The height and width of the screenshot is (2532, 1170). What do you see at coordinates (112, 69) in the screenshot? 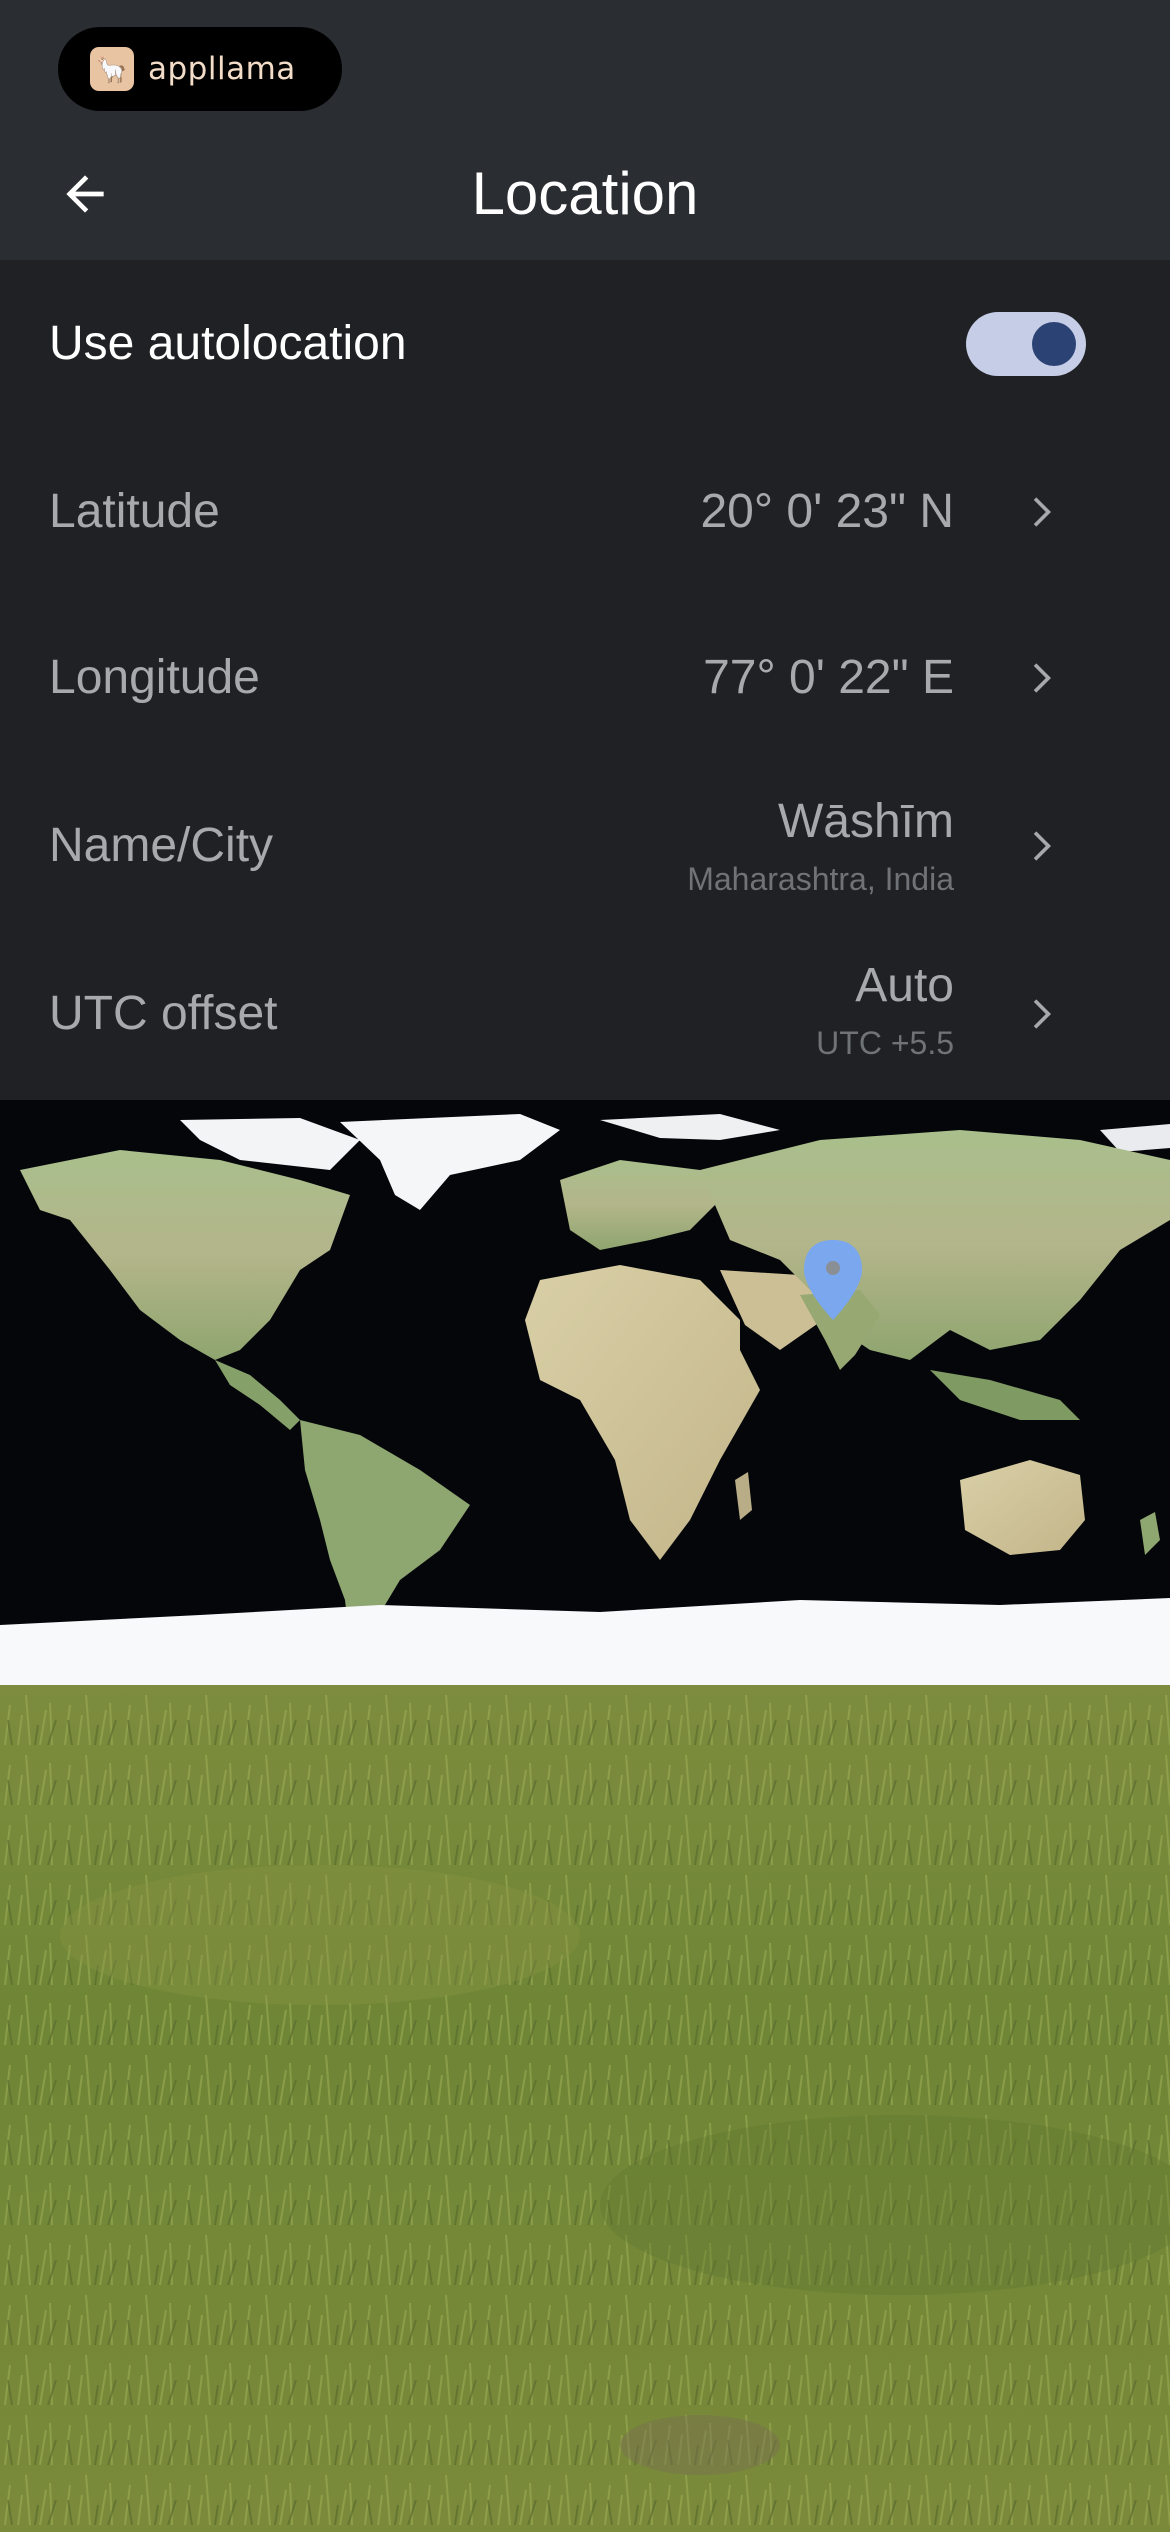
I see `llama-logo-icon: 🦙` at bounding box center [112, 69].